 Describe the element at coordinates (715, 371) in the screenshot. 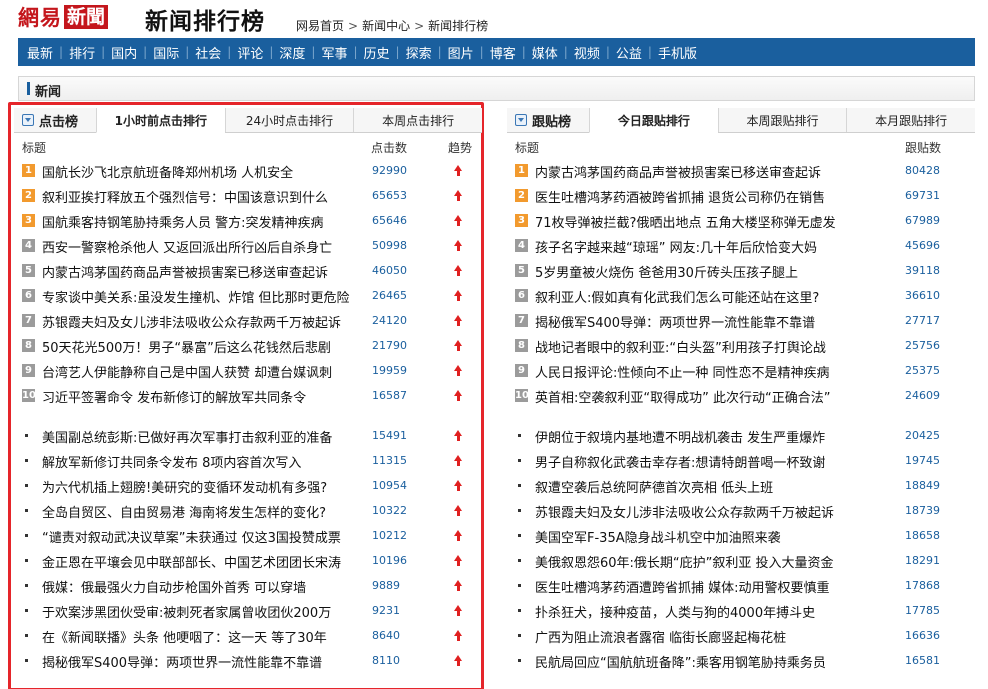

I see `news-title-link: 人民日报评论:性倾向不止一种 同性恋不是精神疾病` at that location.